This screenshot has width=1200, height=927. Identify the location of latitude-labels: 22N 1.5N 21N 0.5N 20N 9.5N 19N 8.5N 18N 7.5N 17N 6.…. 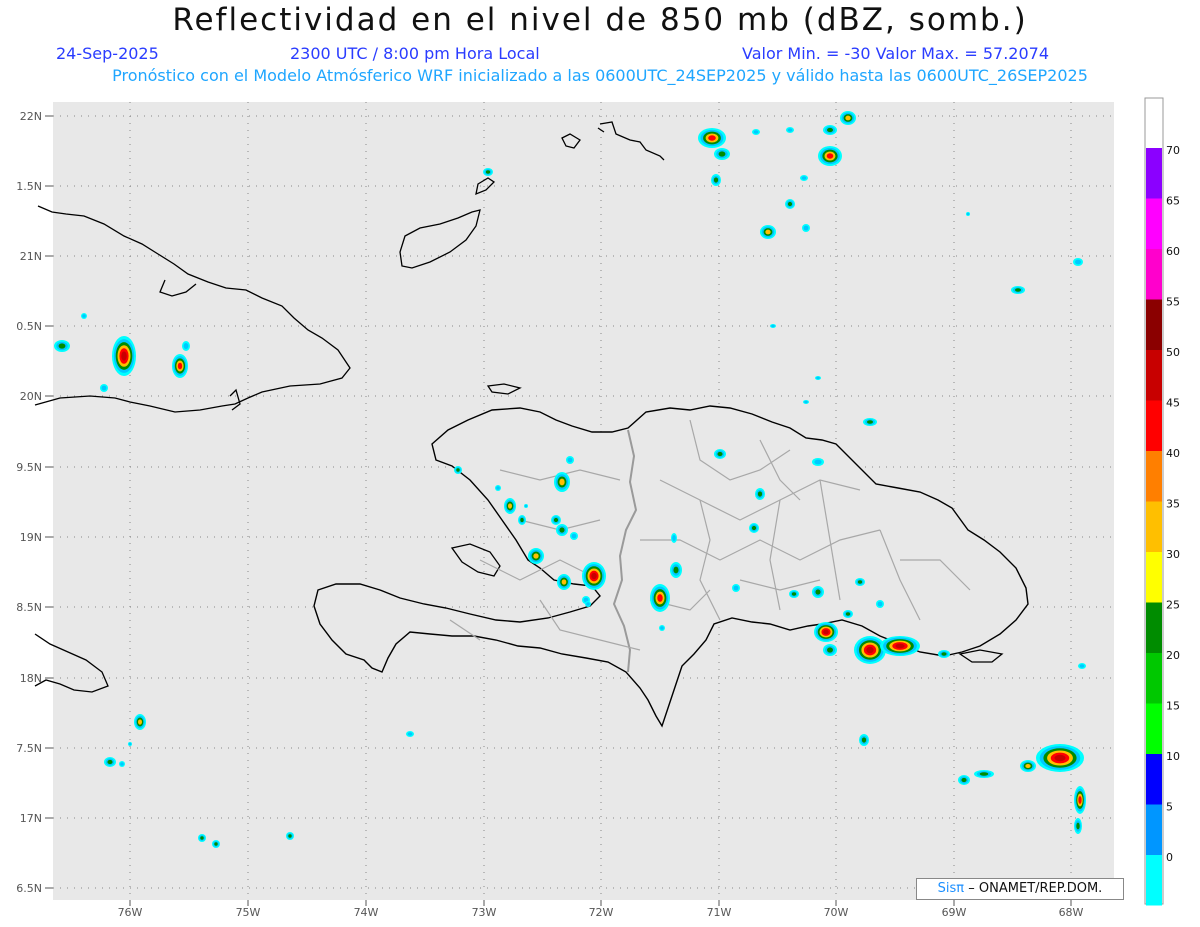
(34, 502).